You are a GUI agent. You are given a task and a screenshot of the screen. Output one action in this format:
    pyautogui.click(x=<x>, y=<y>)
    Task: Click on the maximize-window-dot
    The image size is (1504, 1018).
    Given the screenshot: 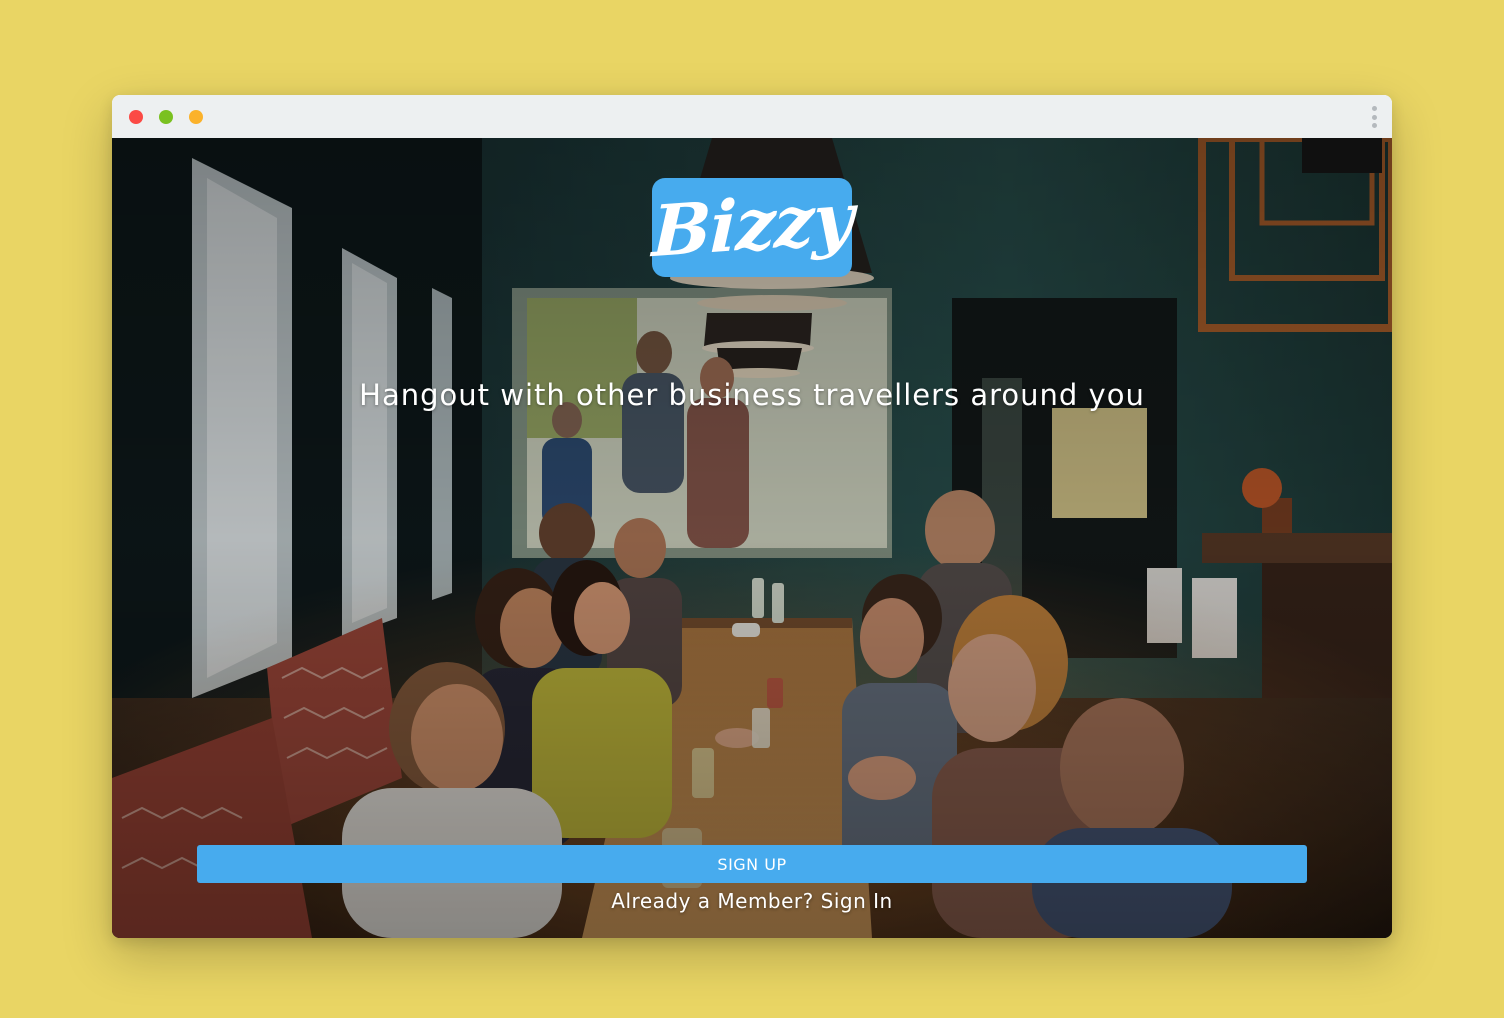 What is the action you would take?
    pyautogui.click(x=196, y=117)
    